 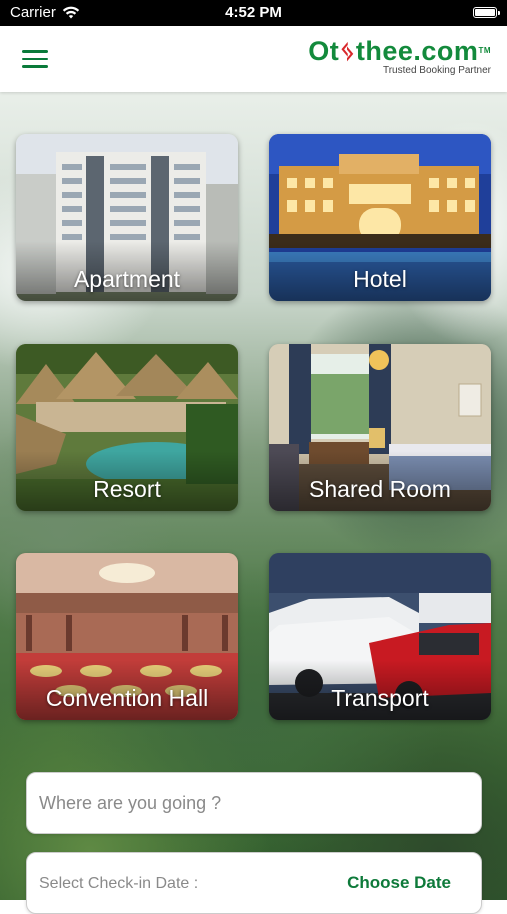 I want to click on destination-input, so click(x=249, y=803).